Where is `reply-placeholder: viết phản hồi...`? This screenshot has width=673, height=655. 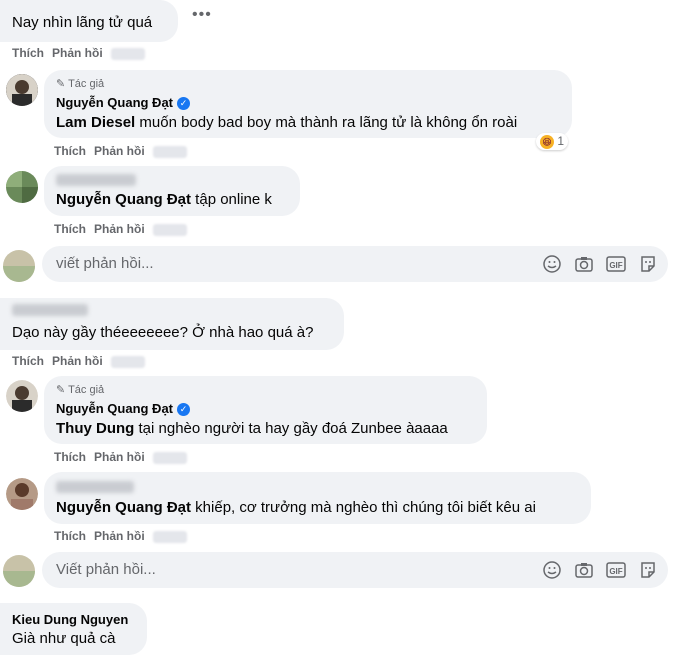 reply-placeholder: viết phản hồi... is located at coordinates (105, 263).